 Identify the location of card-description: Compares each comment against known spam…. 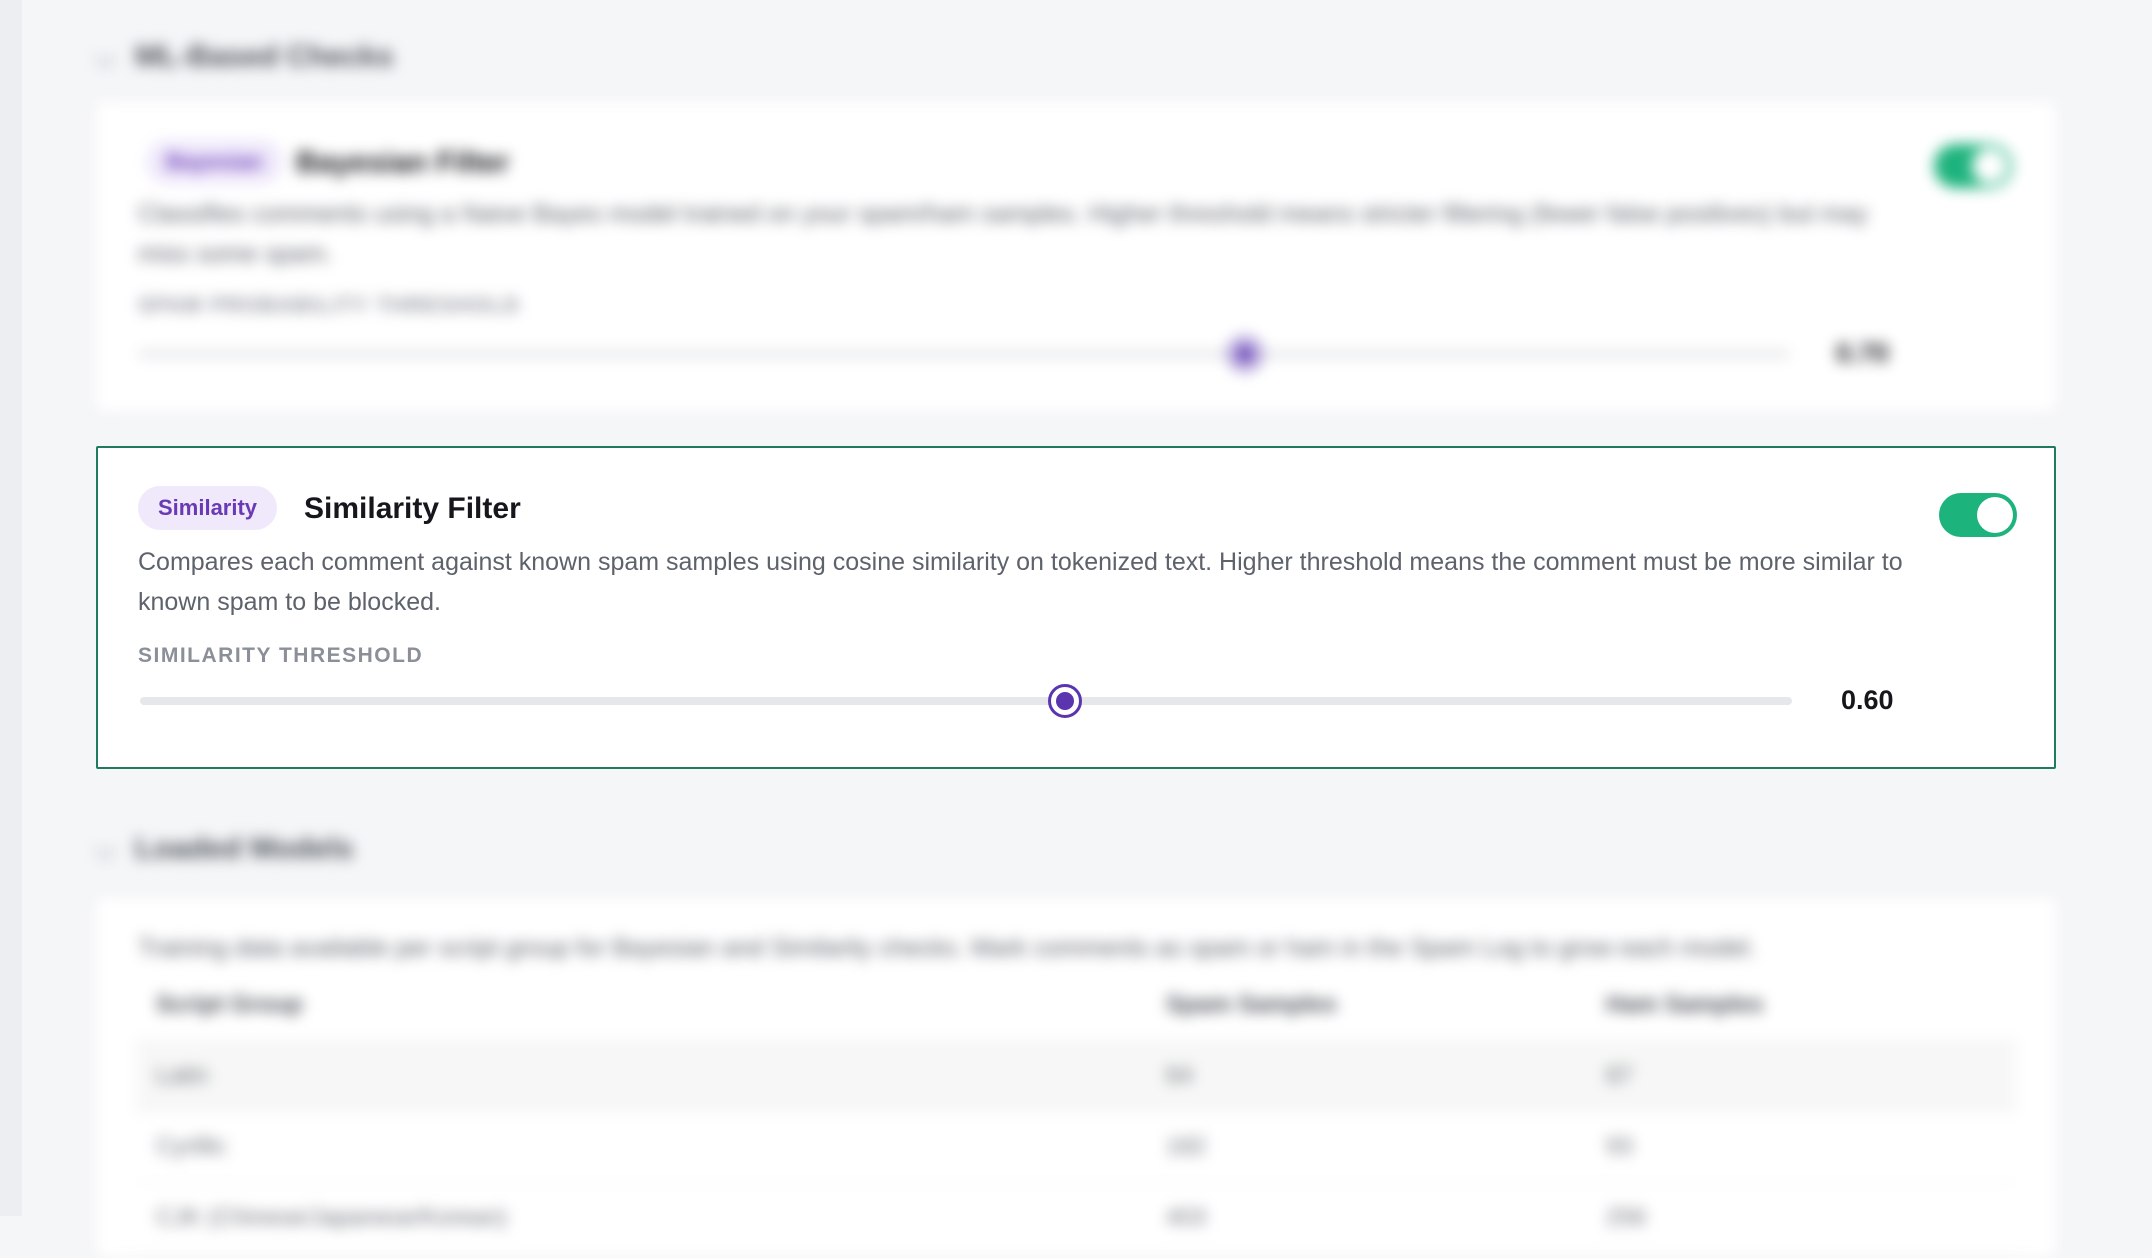
(1020, 582).